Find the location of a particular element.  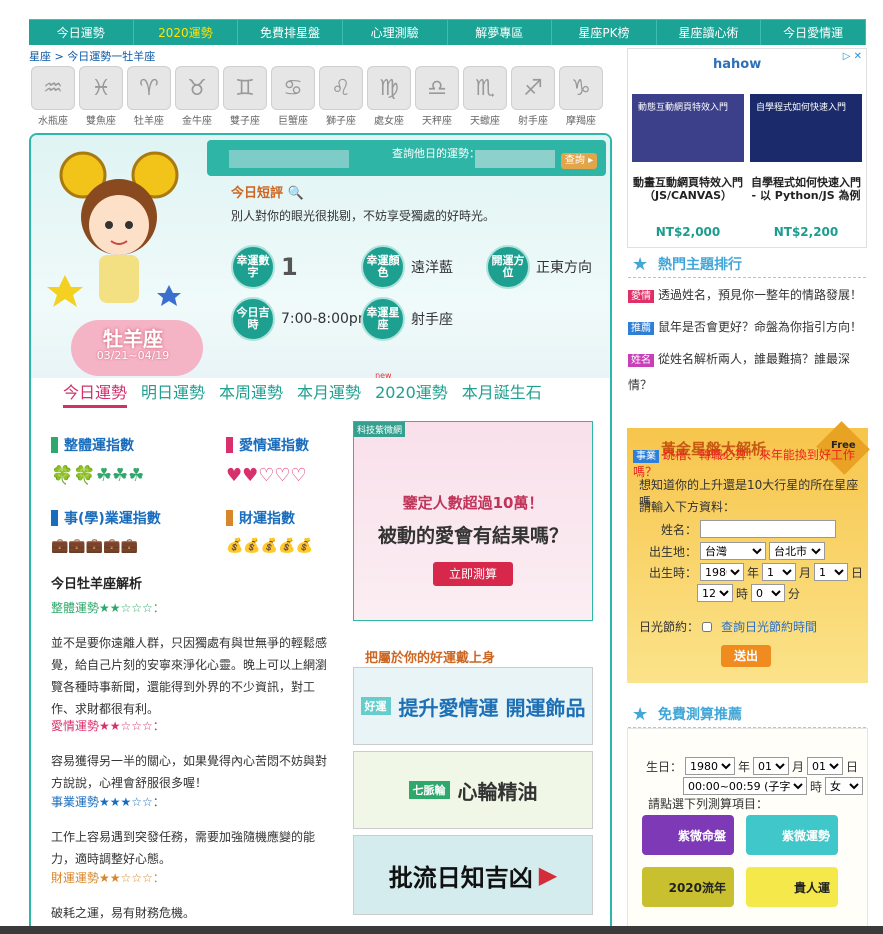

nav-item: 今日運勢 is located at coordinates (81, 32).